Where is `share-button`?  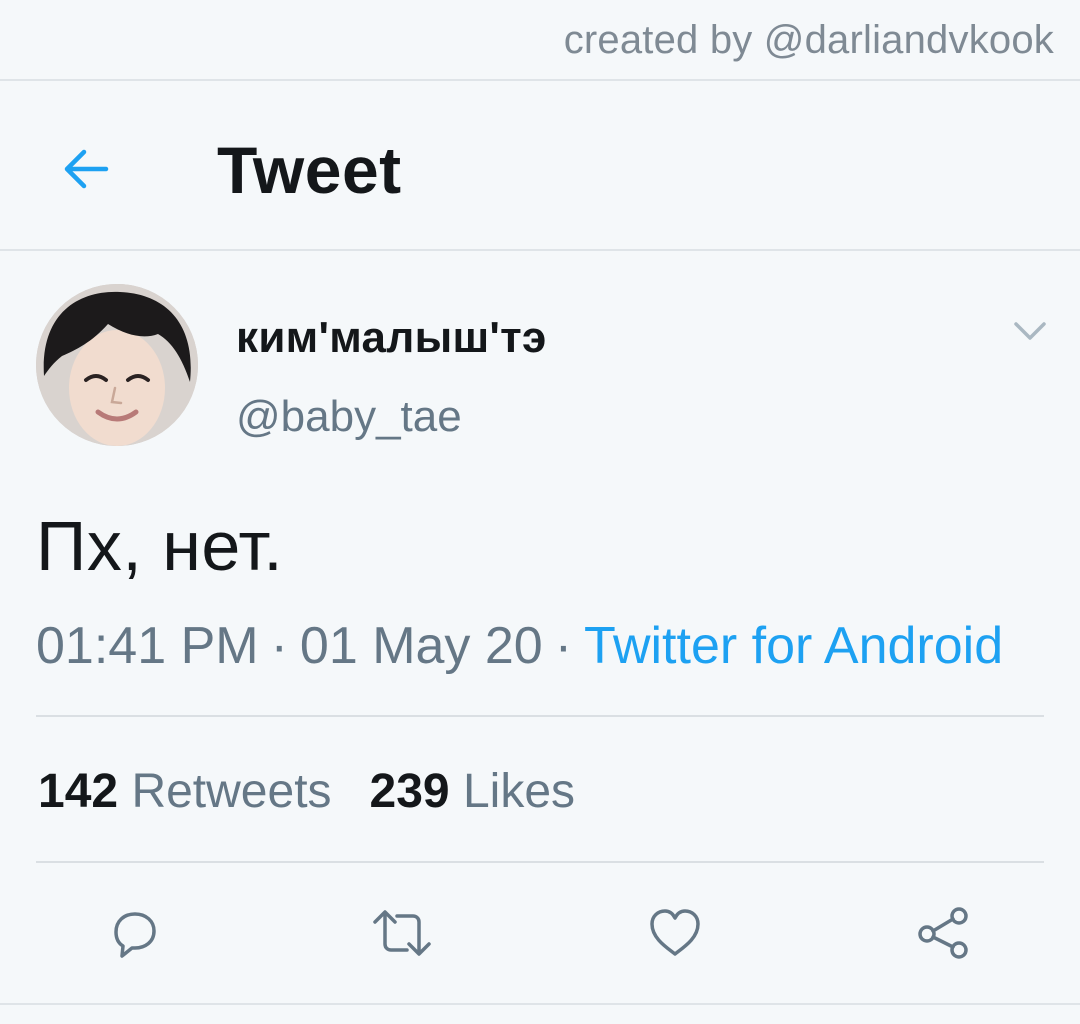
share-button is located at coordinates (944, 933).